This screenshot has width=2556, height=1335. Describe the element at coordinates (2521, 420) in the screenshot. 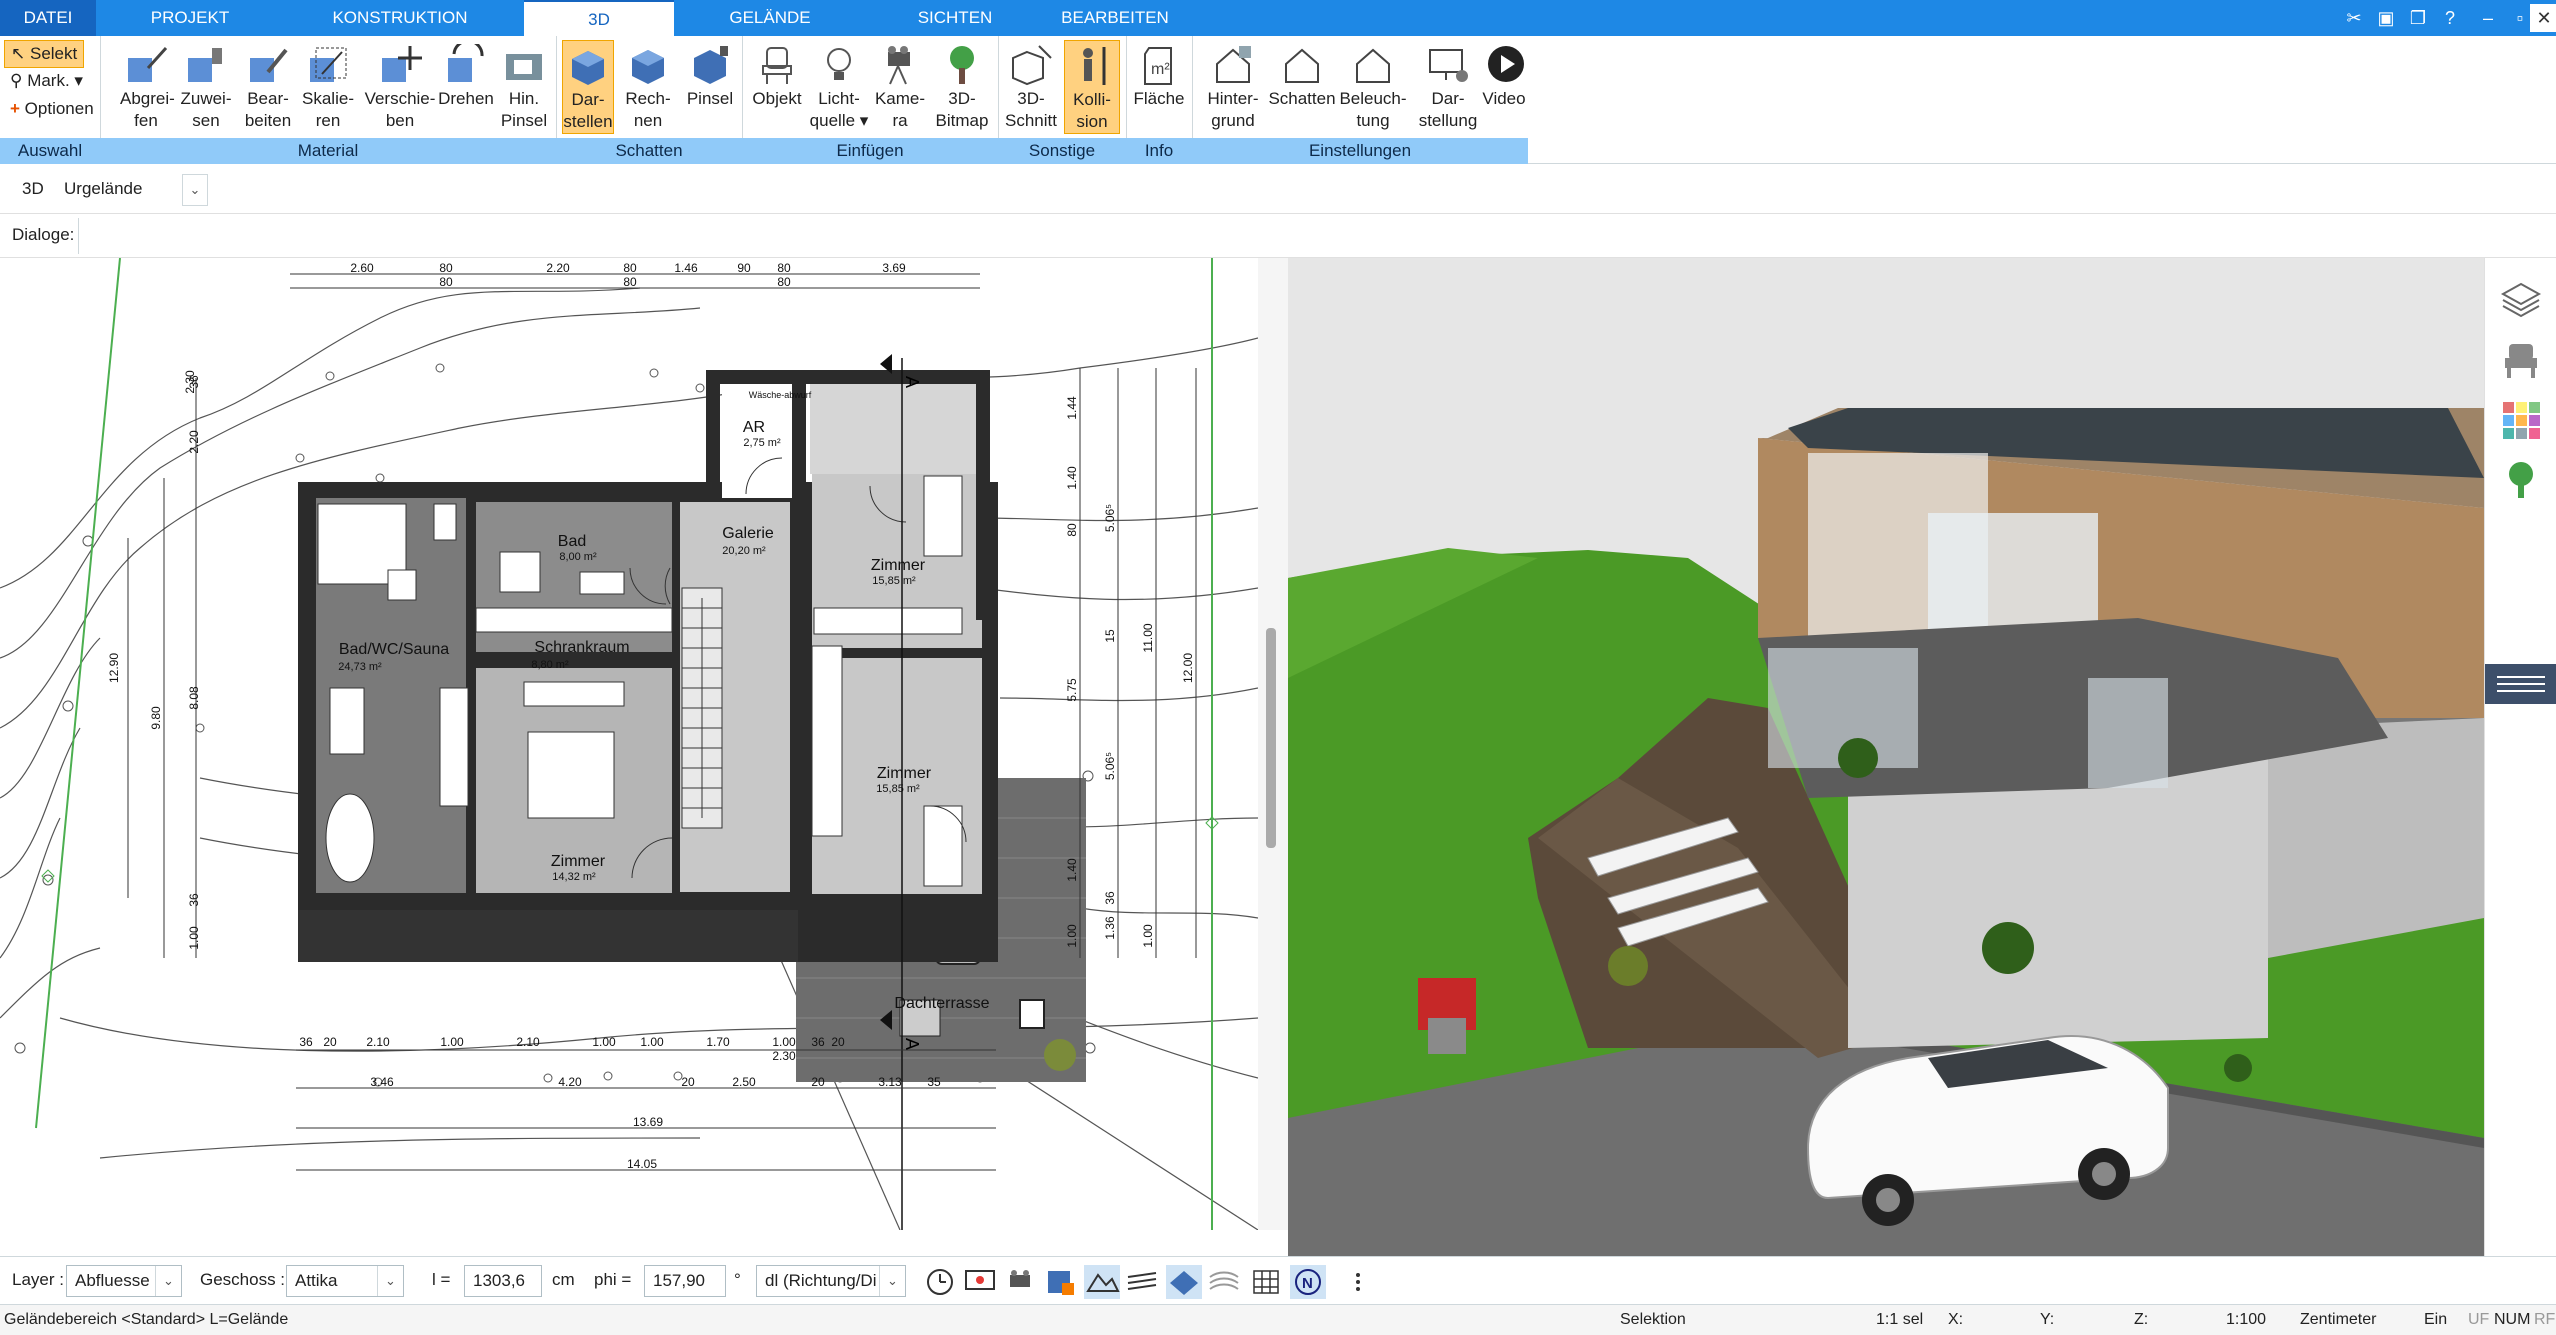

I see `materials-palette-icon` at that location.